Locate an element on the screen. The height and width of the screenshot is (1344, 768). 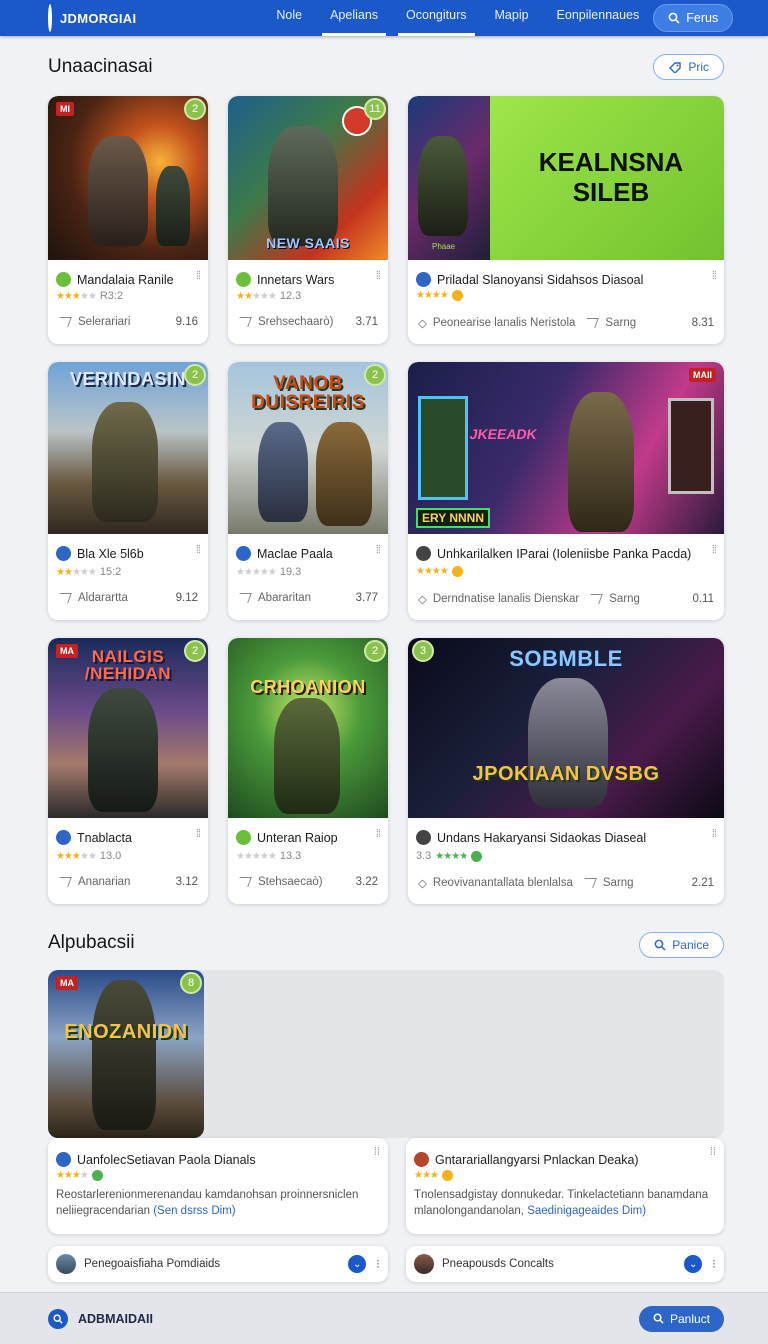
art-title: SOBMBLE is located at coordinates (566, 658).